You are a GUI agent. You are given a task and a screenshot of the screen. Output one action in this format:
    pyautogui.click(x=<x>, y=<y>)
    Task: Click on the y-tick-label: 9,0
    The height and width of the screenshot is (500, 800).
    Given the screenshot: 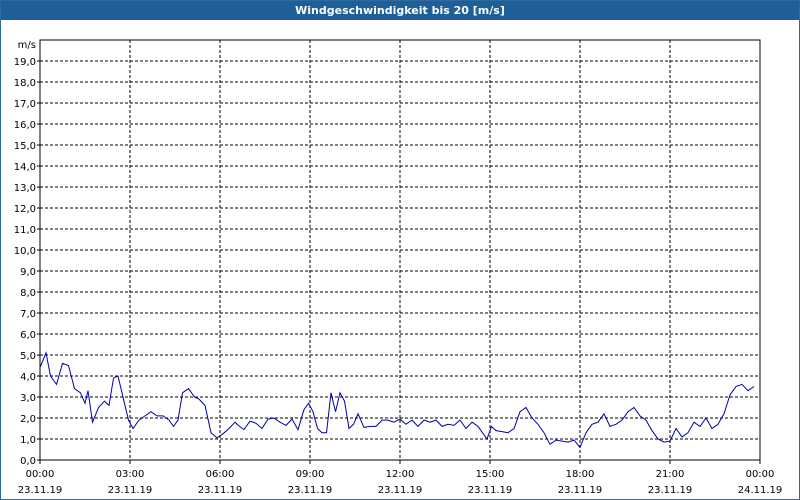 What is the action you would take?
    pyautogui.click(x=28, y=272)
    